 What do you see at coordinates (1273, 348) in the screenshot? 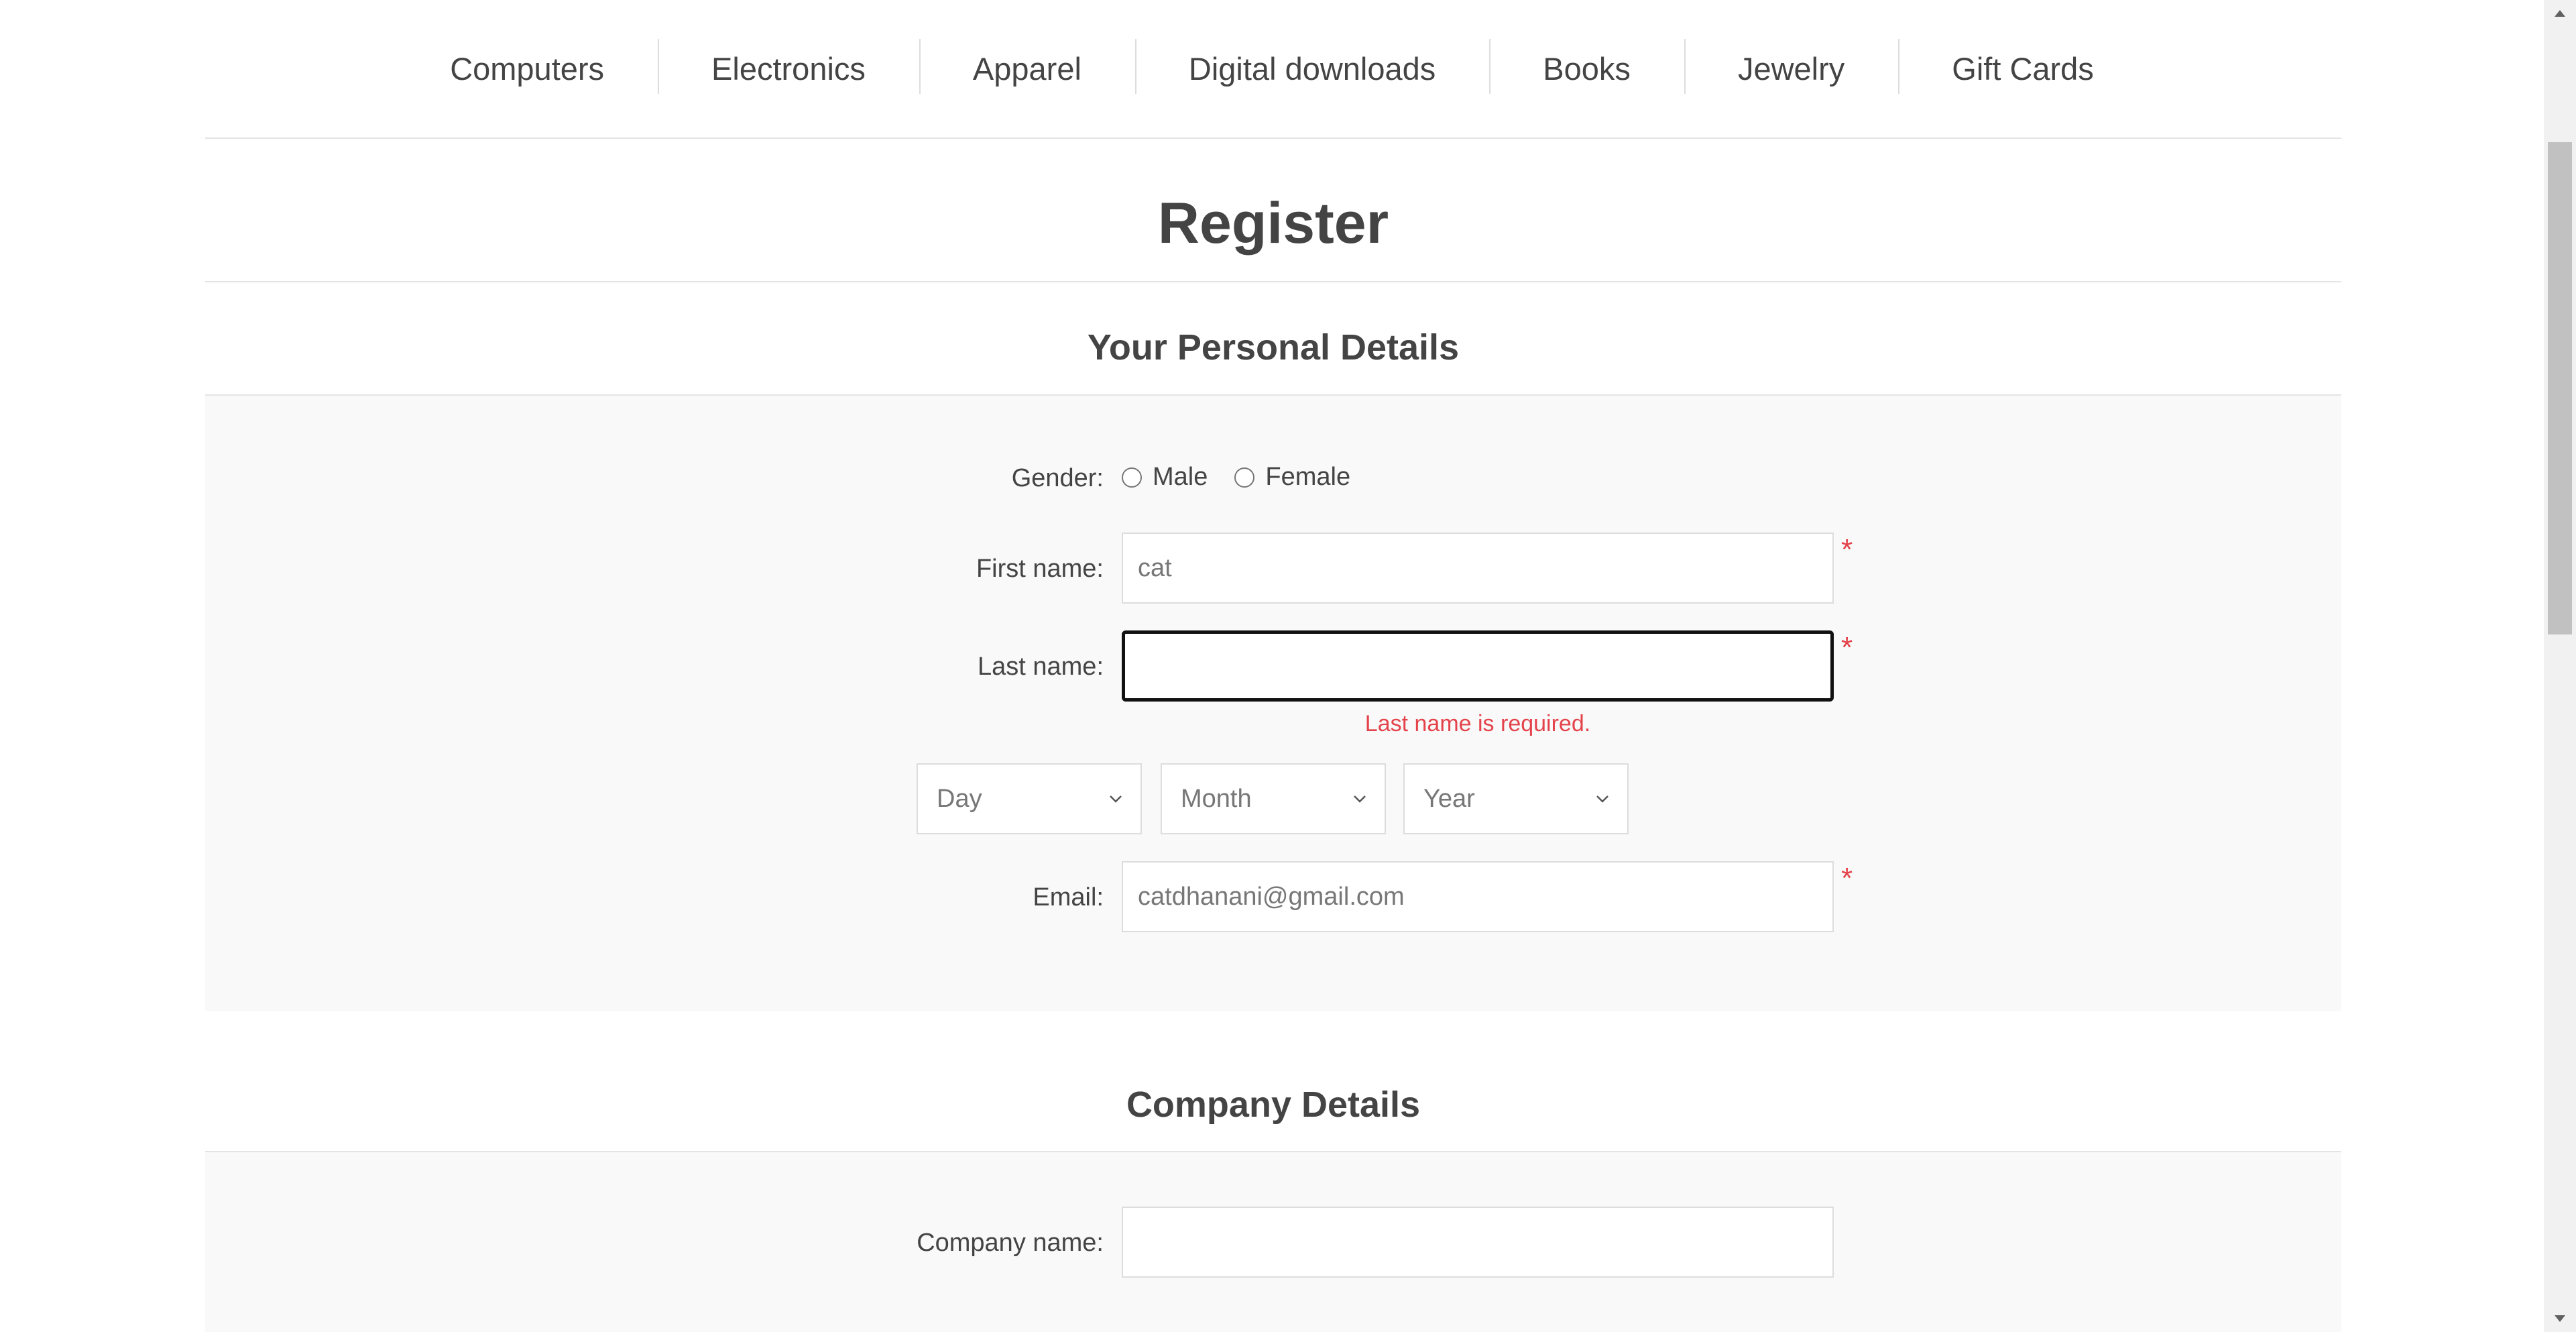
I see `personal-details-title: Your Personal Details` at bounding box center [1273, 348].